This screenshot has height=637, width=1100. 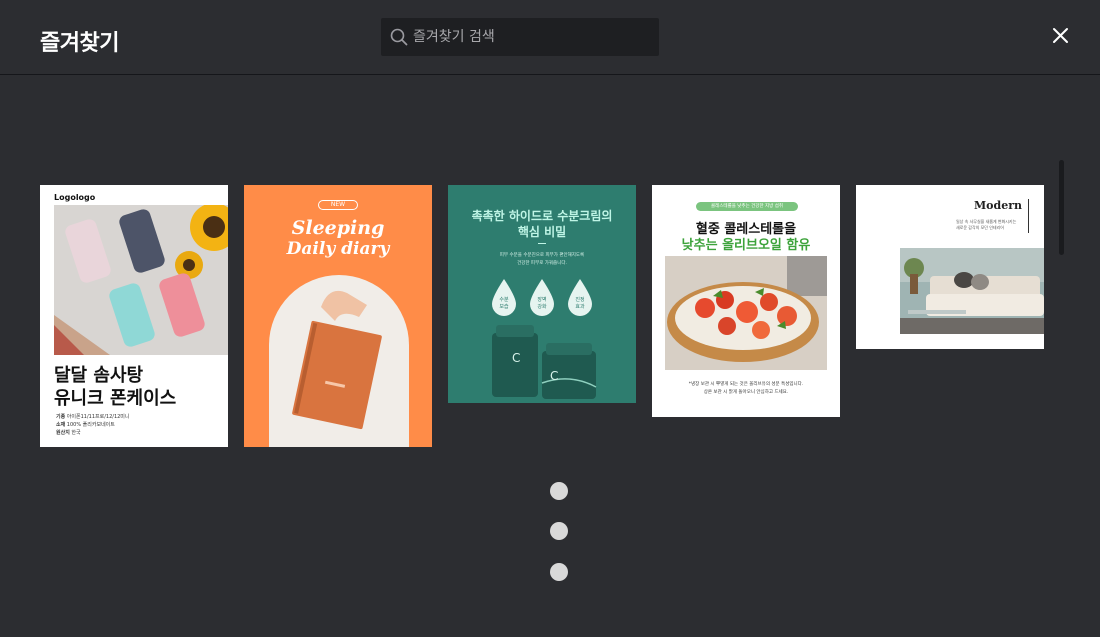 What do you see at coordinates (580, 307) in the screenshot?
I see `drop-label: 효과` at bounding box center [580, 307].